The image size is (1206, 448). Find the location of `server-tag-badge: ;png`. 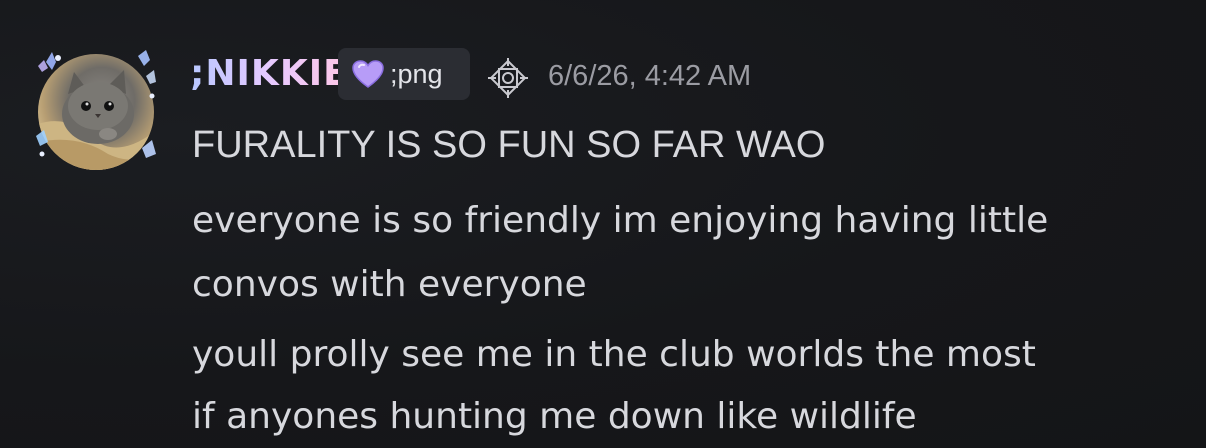

server-tag-badge: ;png is located at coordinates (404, 74).